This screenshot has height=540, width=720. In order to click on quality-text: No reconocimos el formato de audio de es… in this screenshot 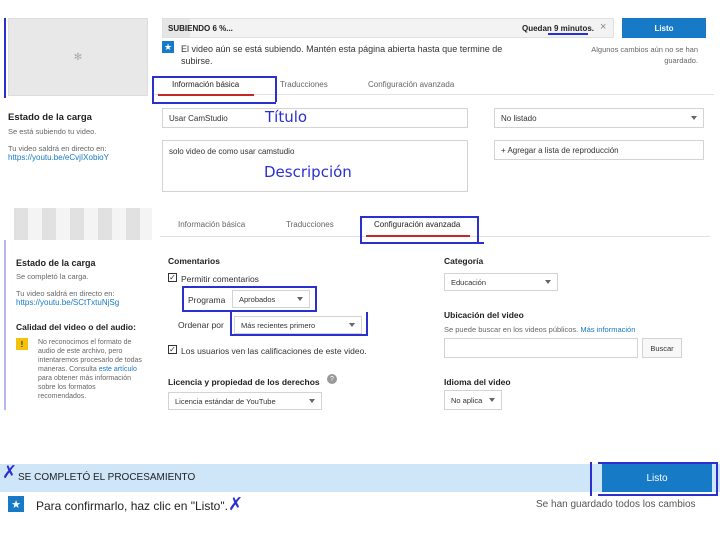, I will do `click(91, 369)`.